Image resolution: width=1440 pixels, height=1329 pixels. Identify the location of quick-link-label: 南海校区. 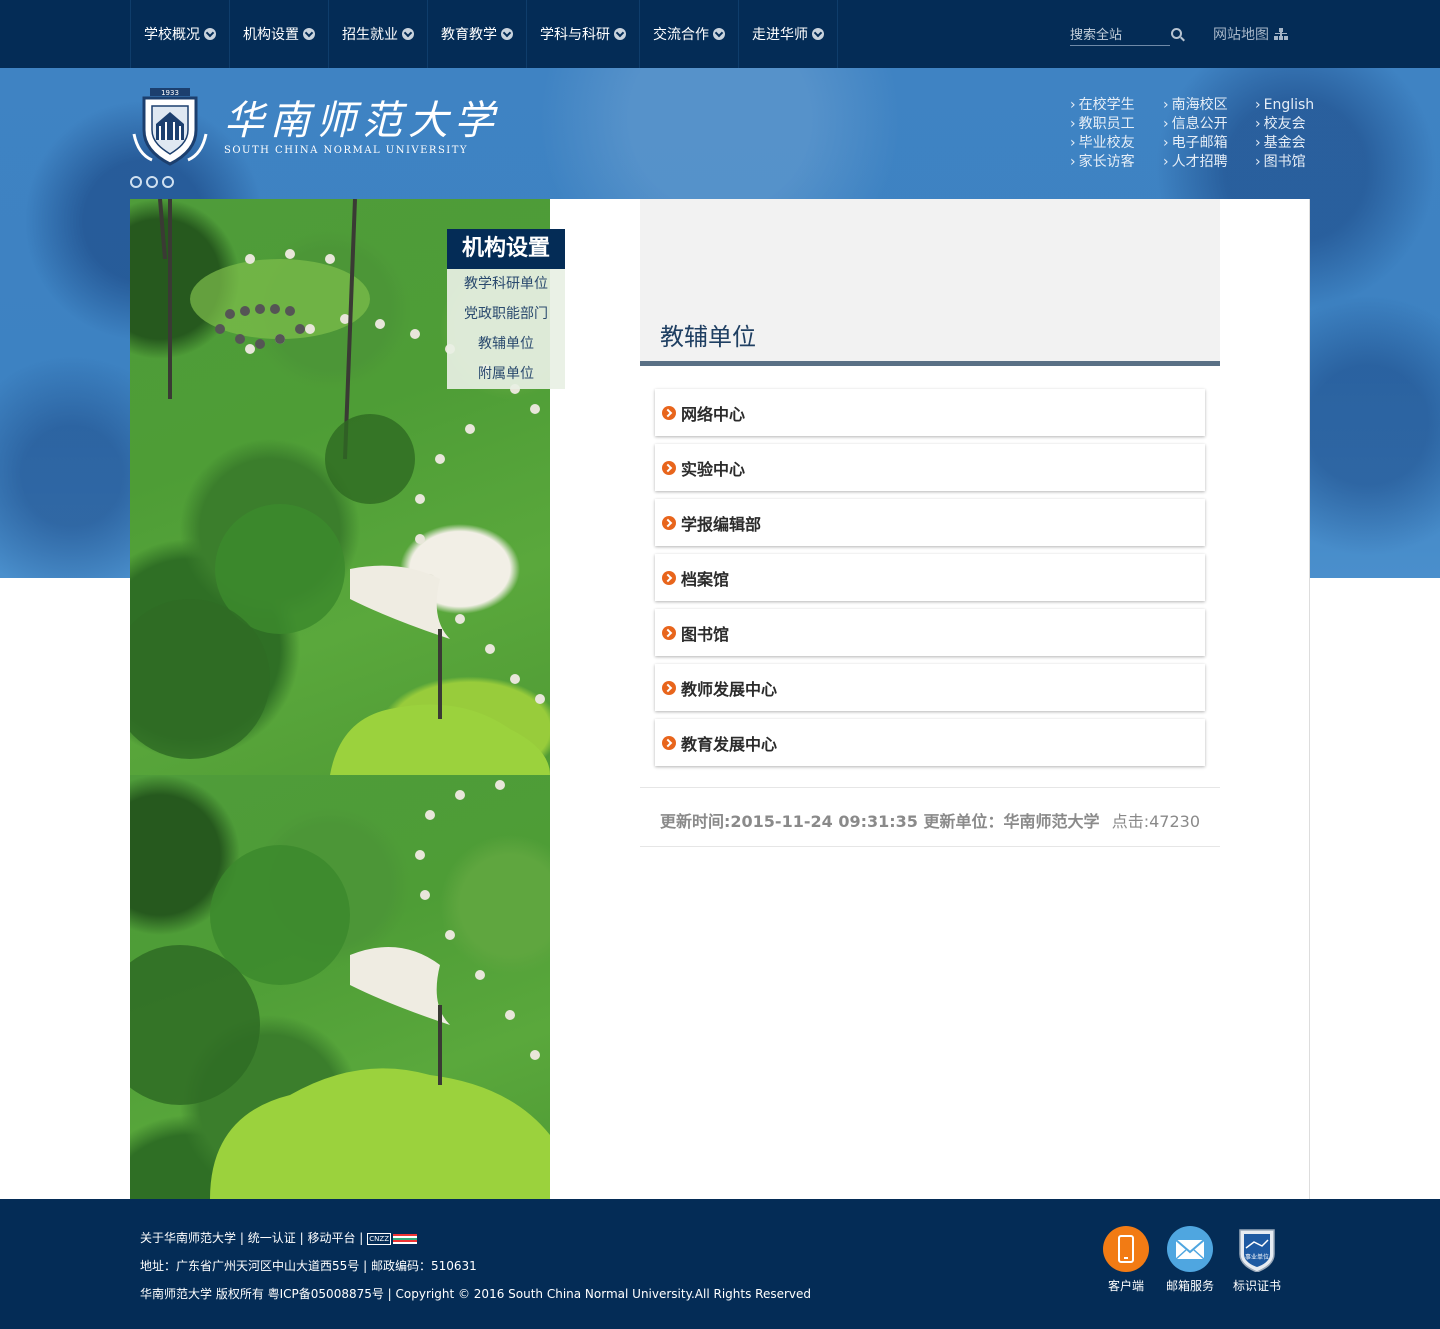
(1199, 105).